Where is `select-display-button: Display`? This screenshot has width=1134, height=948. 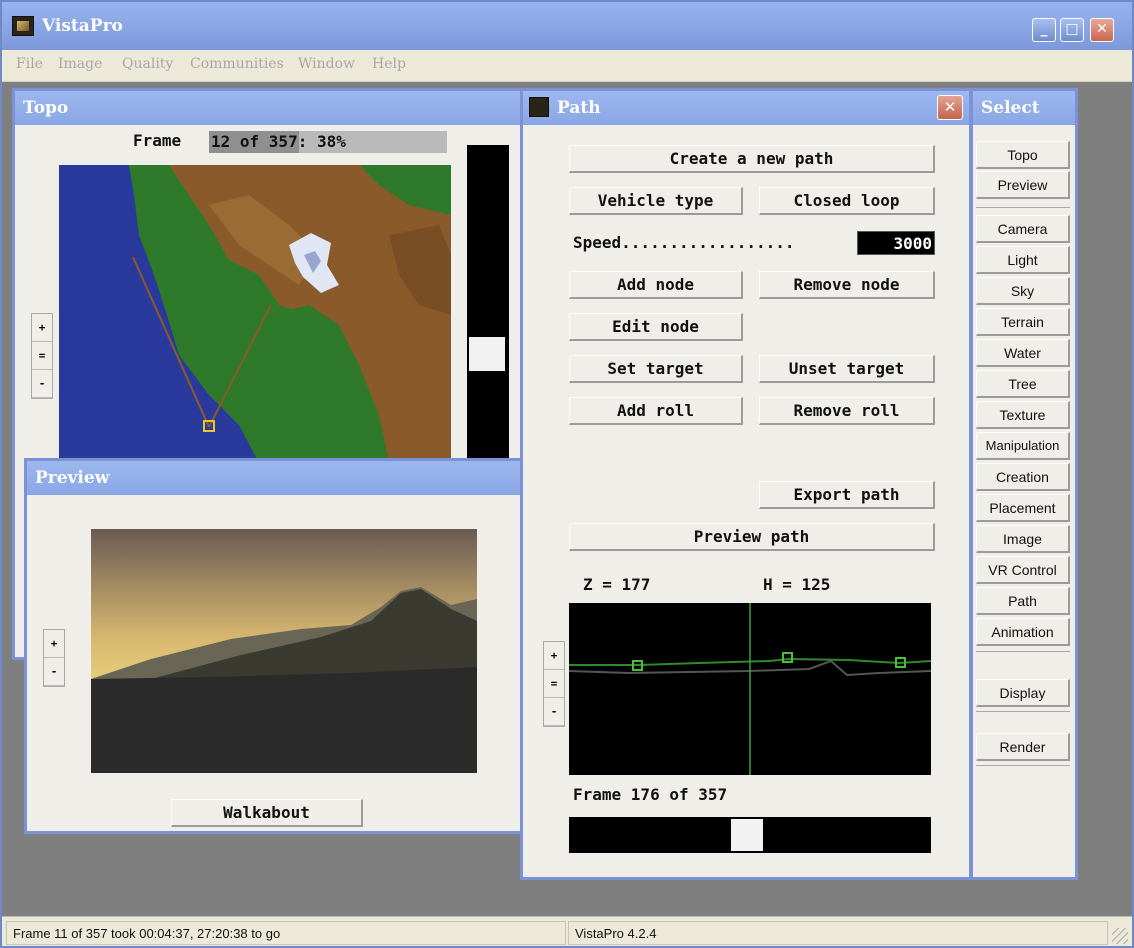
select-display-button: Display is located at coordinates (1023, 693).